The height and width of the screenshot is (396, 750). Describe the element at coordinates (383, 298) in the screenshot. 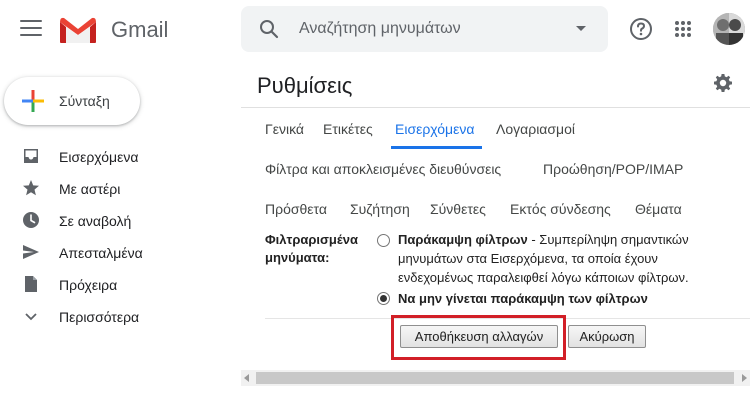

I see `radio-dont-override-filters` at that location.